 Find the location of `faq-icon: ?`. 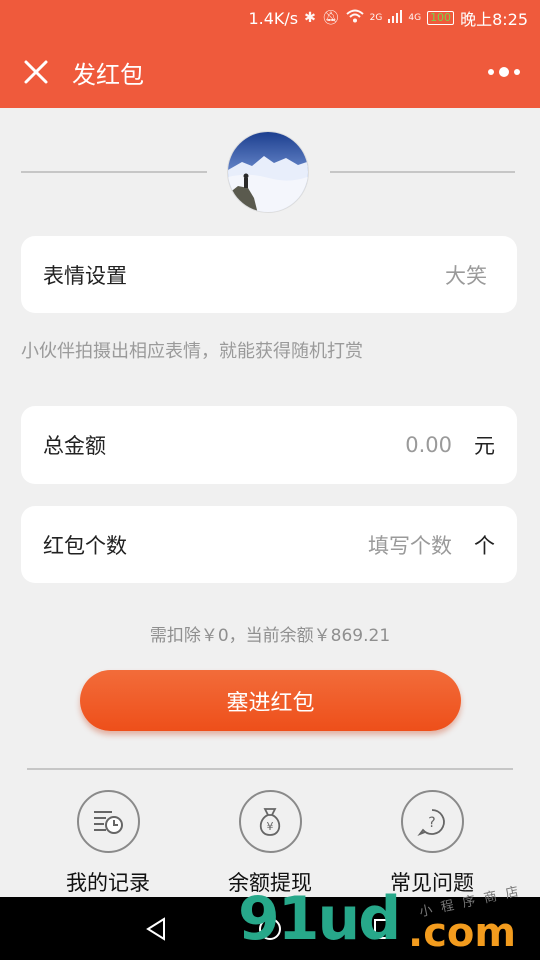

faq-icon: ? is located at coordinates (432, 821).